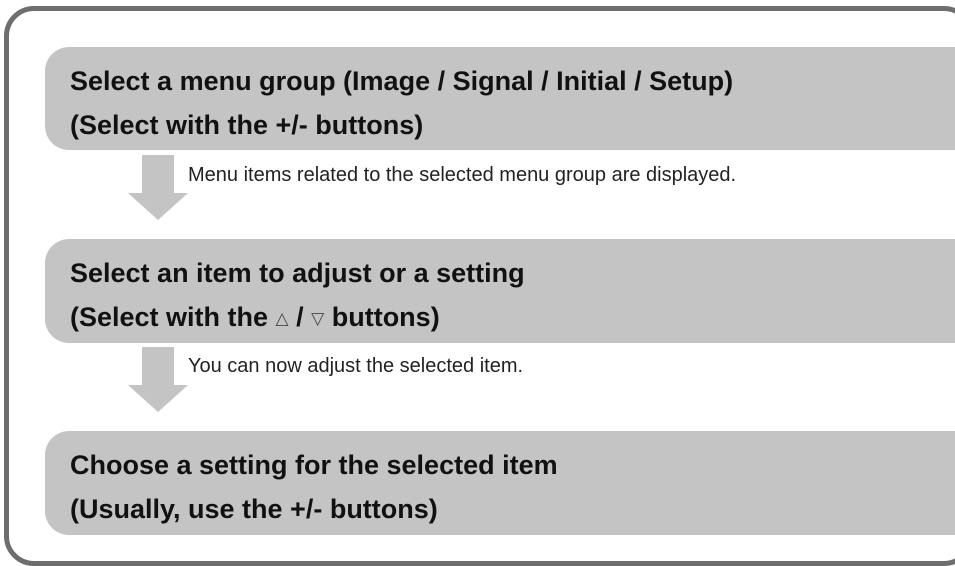  I want to click on step-2-hint: (Select with the △ / ▽ buttons), so click(512, 318).